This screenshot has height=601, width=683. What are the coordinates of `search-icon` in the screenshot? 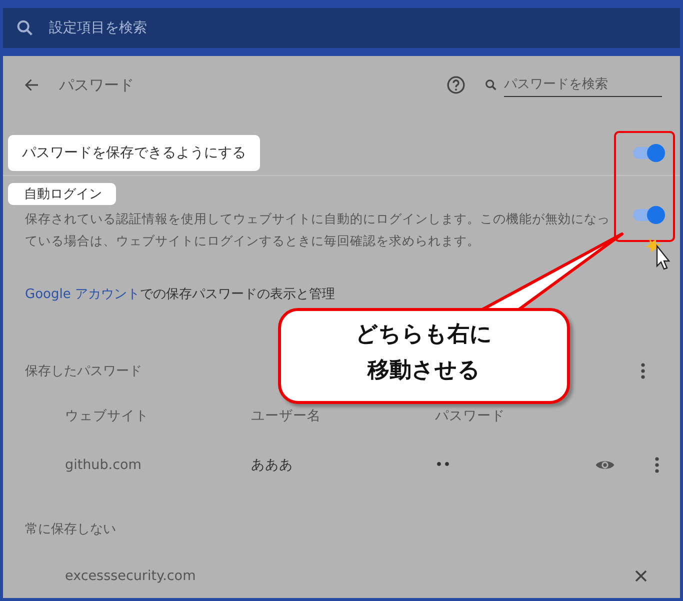 It's located at (491, 85).